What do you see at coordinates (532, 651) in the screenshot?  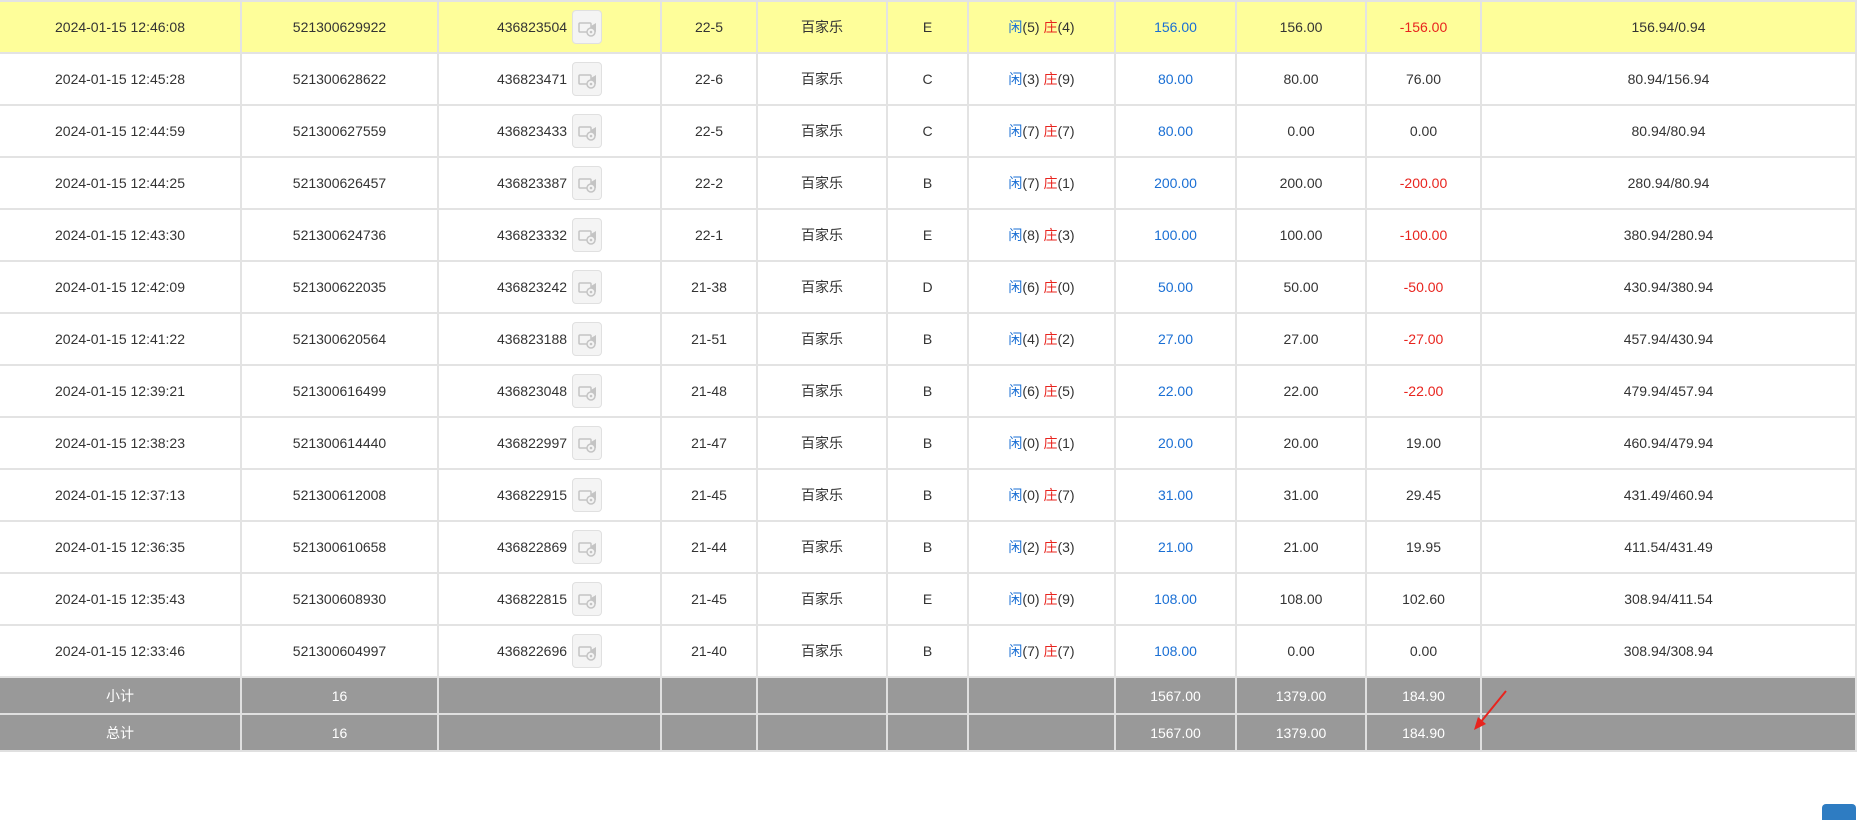 I see `game-number: 436822696` at bounding box center [532, 651].